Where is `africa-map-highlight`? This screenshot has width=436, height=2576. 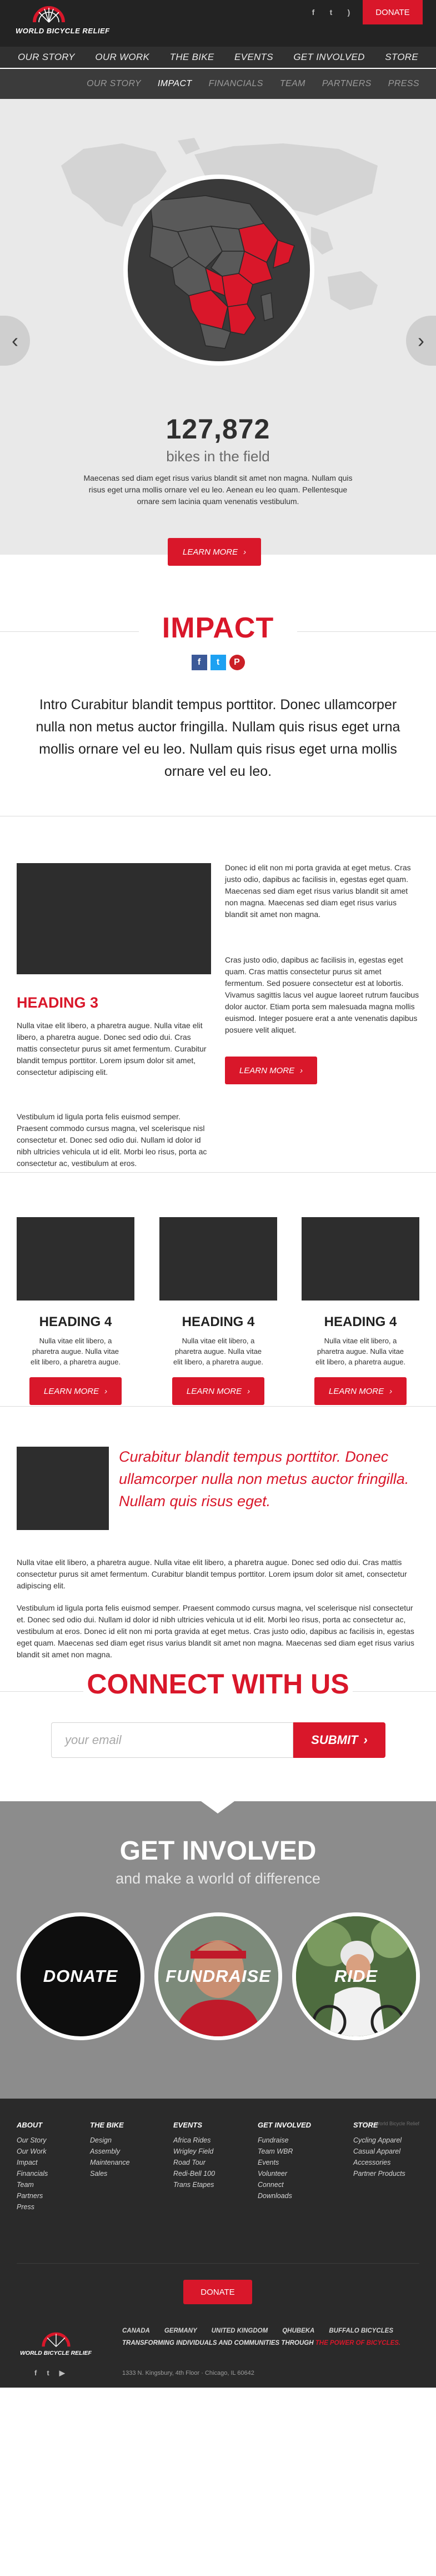
africa-map-highlight is located at coordinates (218, 270).